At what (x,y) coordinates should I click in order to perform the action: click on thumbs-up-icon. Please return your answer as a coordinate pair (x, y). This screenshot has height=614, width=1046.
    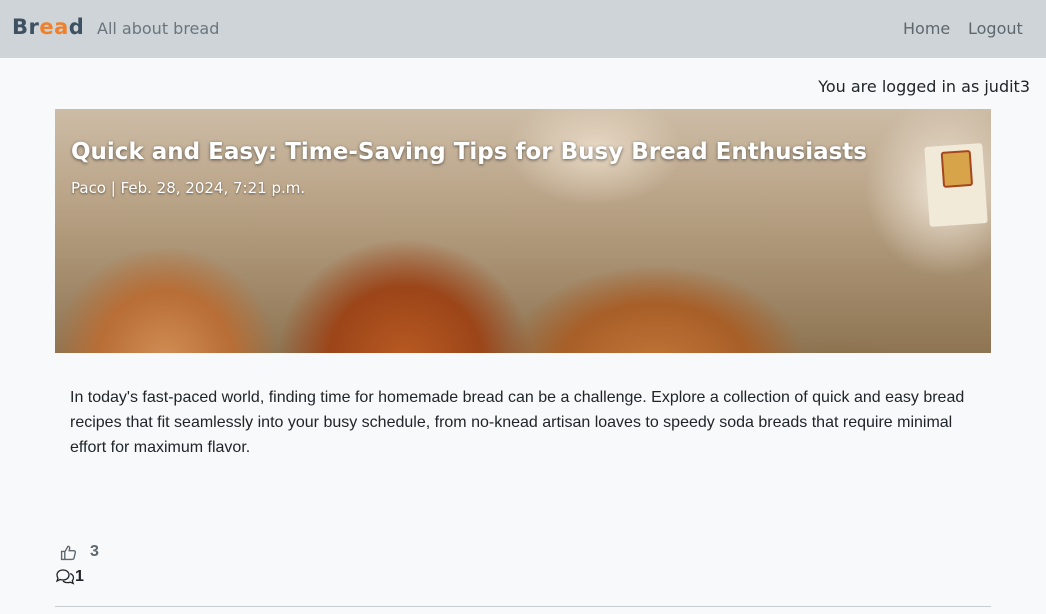
    Looking at the image, I should click on (68, 552).